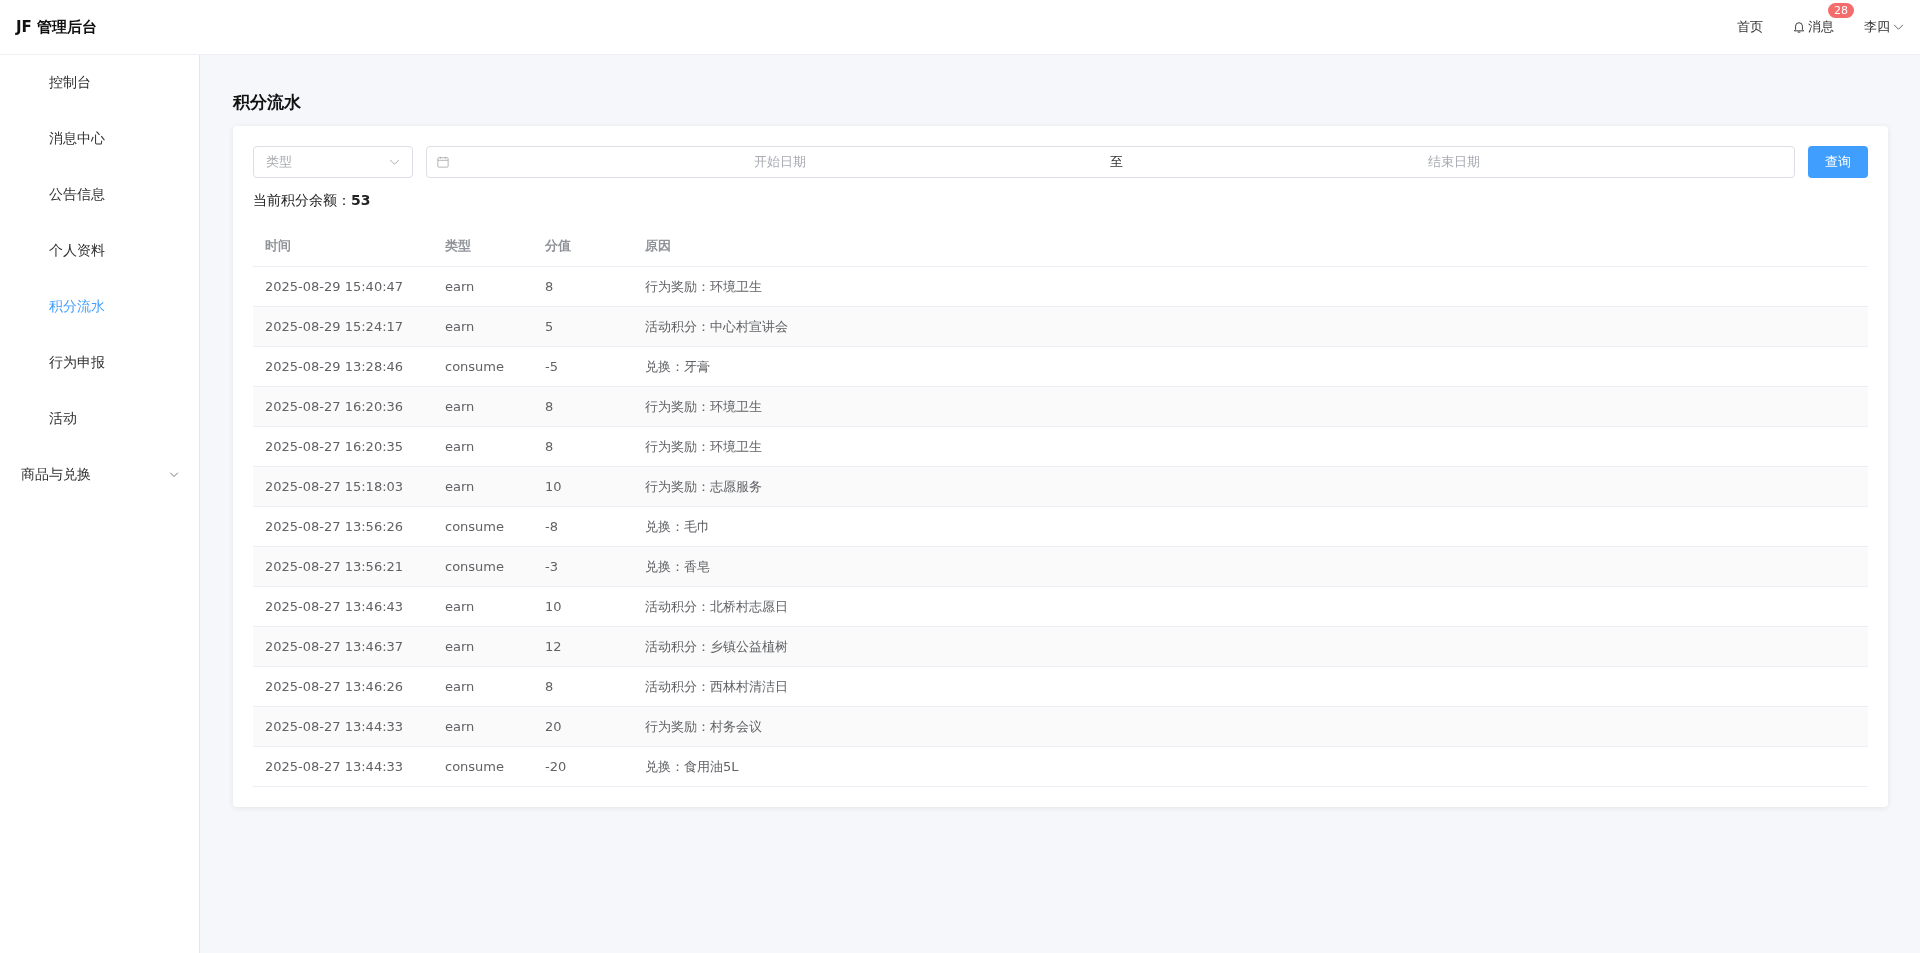 The width and height of the screenshot is (1920, 953). Describe the element at coordinates (343, 606) in the screenshot. I see `table-cell: 2025-08-27 13:46:43` at that location.